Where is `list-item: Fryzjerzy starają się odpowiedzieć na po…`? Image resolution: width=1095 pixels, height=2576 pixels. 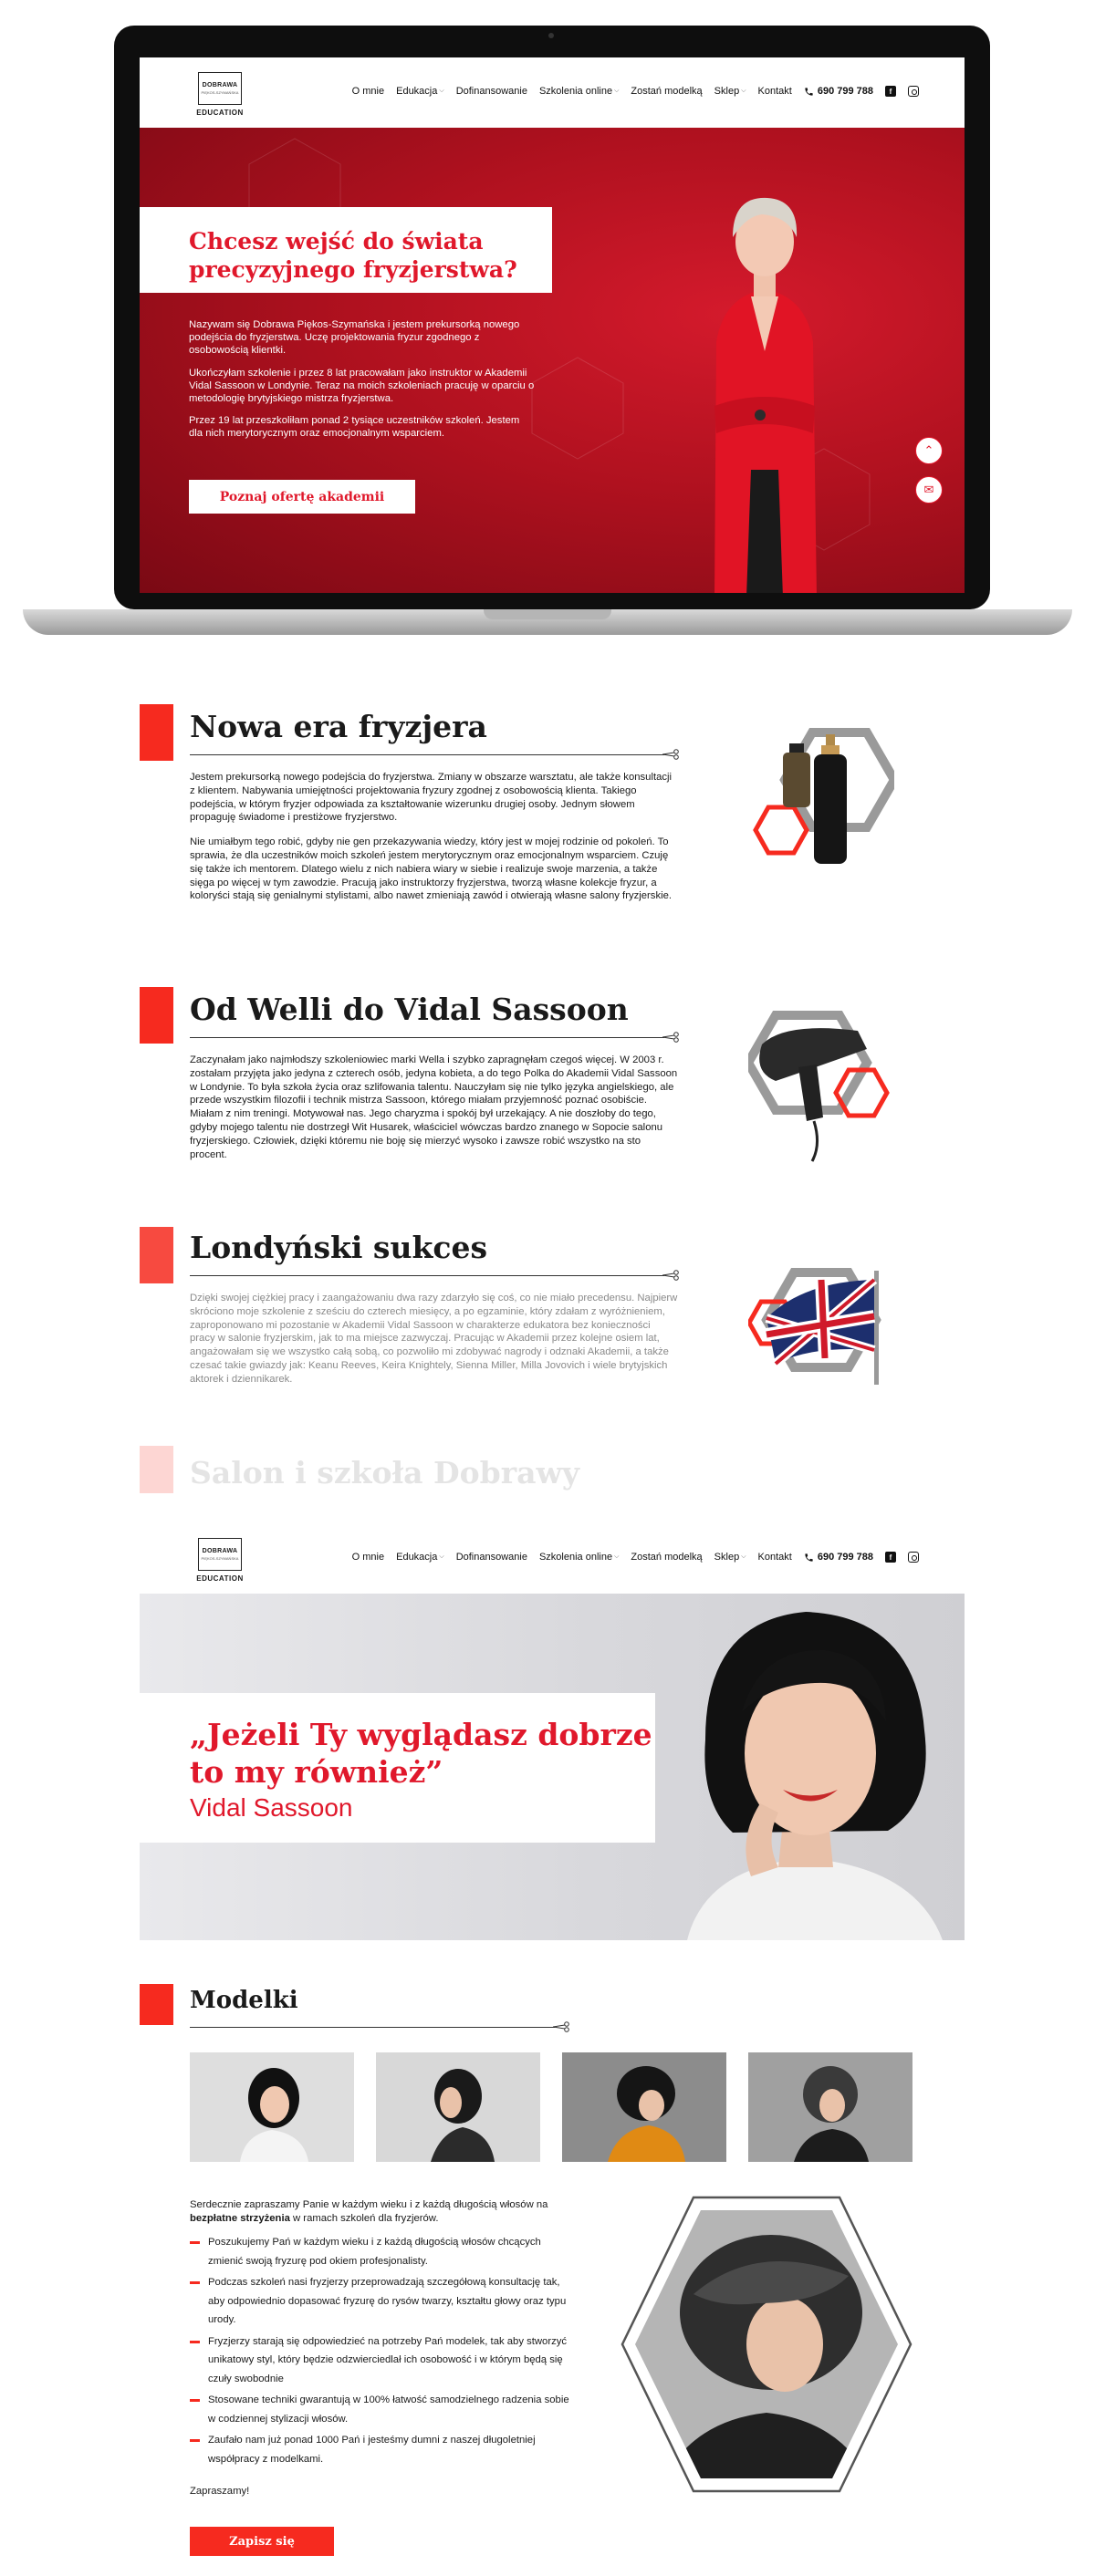
list-item: Fryzjerzy starają się odpowiedzieć na po… is located at coordinates (381, 2360).